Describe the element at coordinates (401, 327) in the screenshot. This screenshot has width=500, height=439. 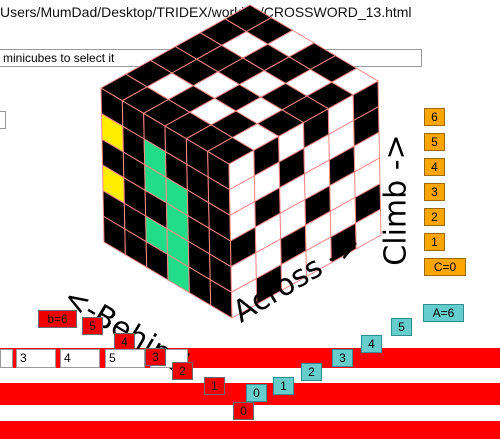
I see `across-button-5: 5` at that location.